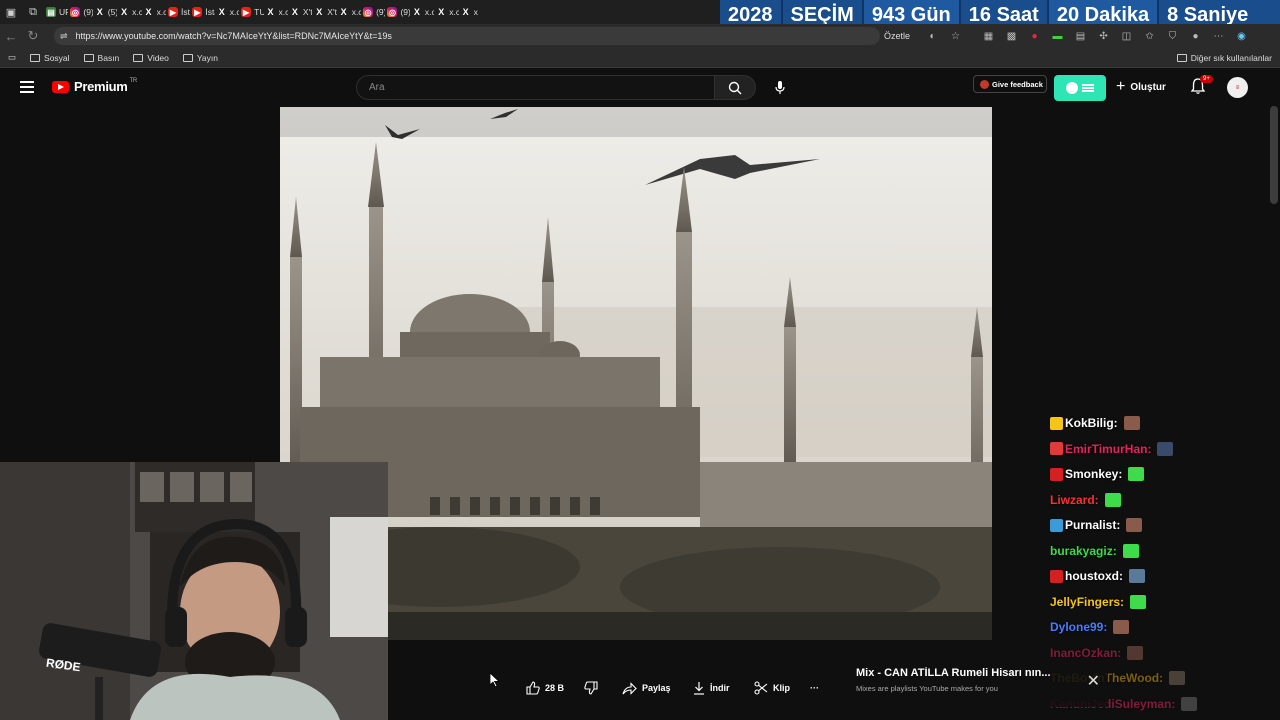 The height and width of the screenshot is (720, 1280). What do you see at coordinates (1097, 474) in the screenshot?
I see `chat-message: Smonkey:` at bounding box center [1097, 474].